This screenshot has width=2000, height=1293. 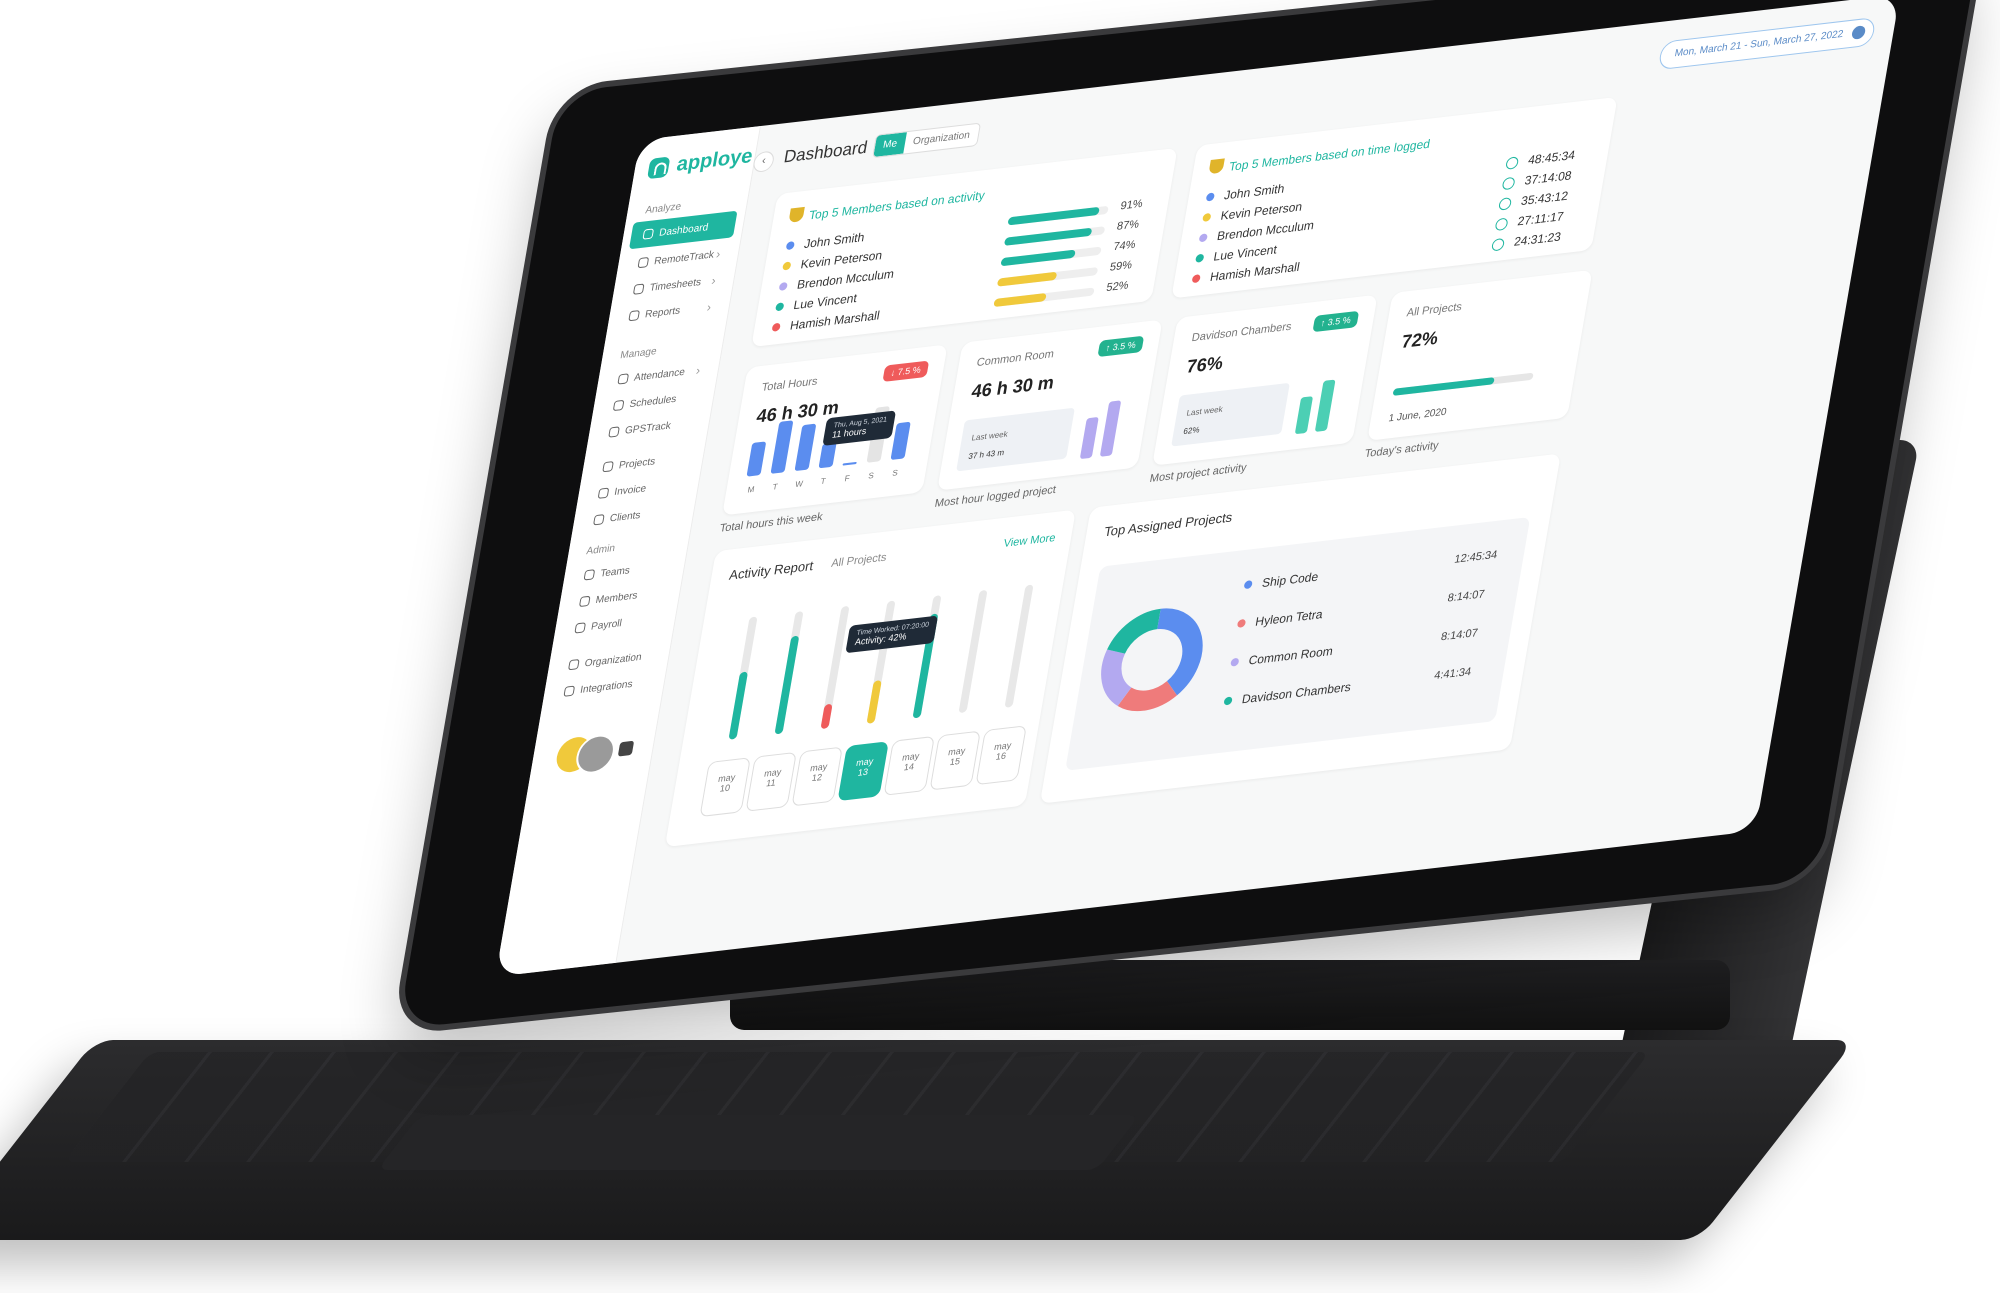 What do you see at coordinates (1128, 225) in the screenshot?
I see `activity-percent: 87%` at bounding box center [1128, 225].